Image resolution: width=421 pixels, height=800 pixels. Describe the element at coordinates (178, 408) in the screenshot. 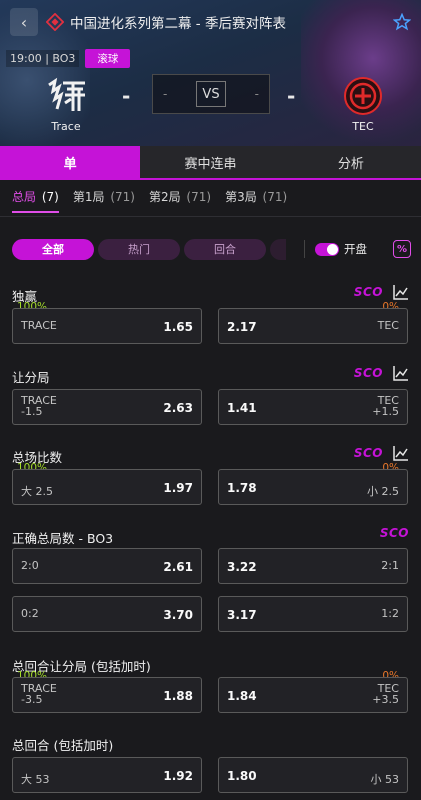

I see `odds-value: 2.63` at that location.